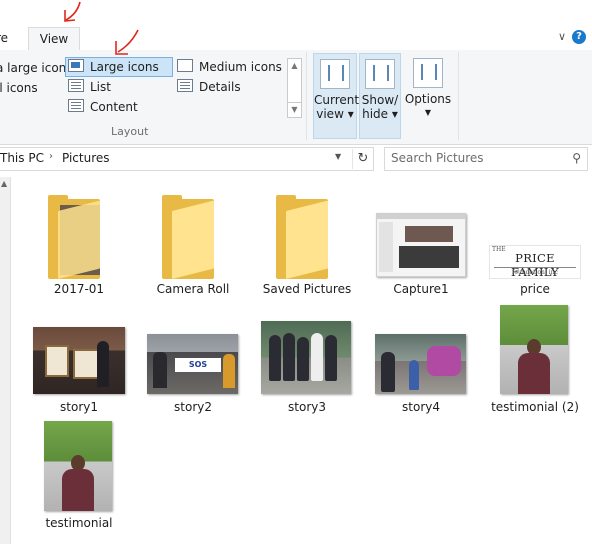 Image resolution: width=592 pixels, height=544 pixels. What do you see at coordinates (124, 67) in the screenshot?
I see `large-icons-label: Large icons` at bounding box center [124, 67].